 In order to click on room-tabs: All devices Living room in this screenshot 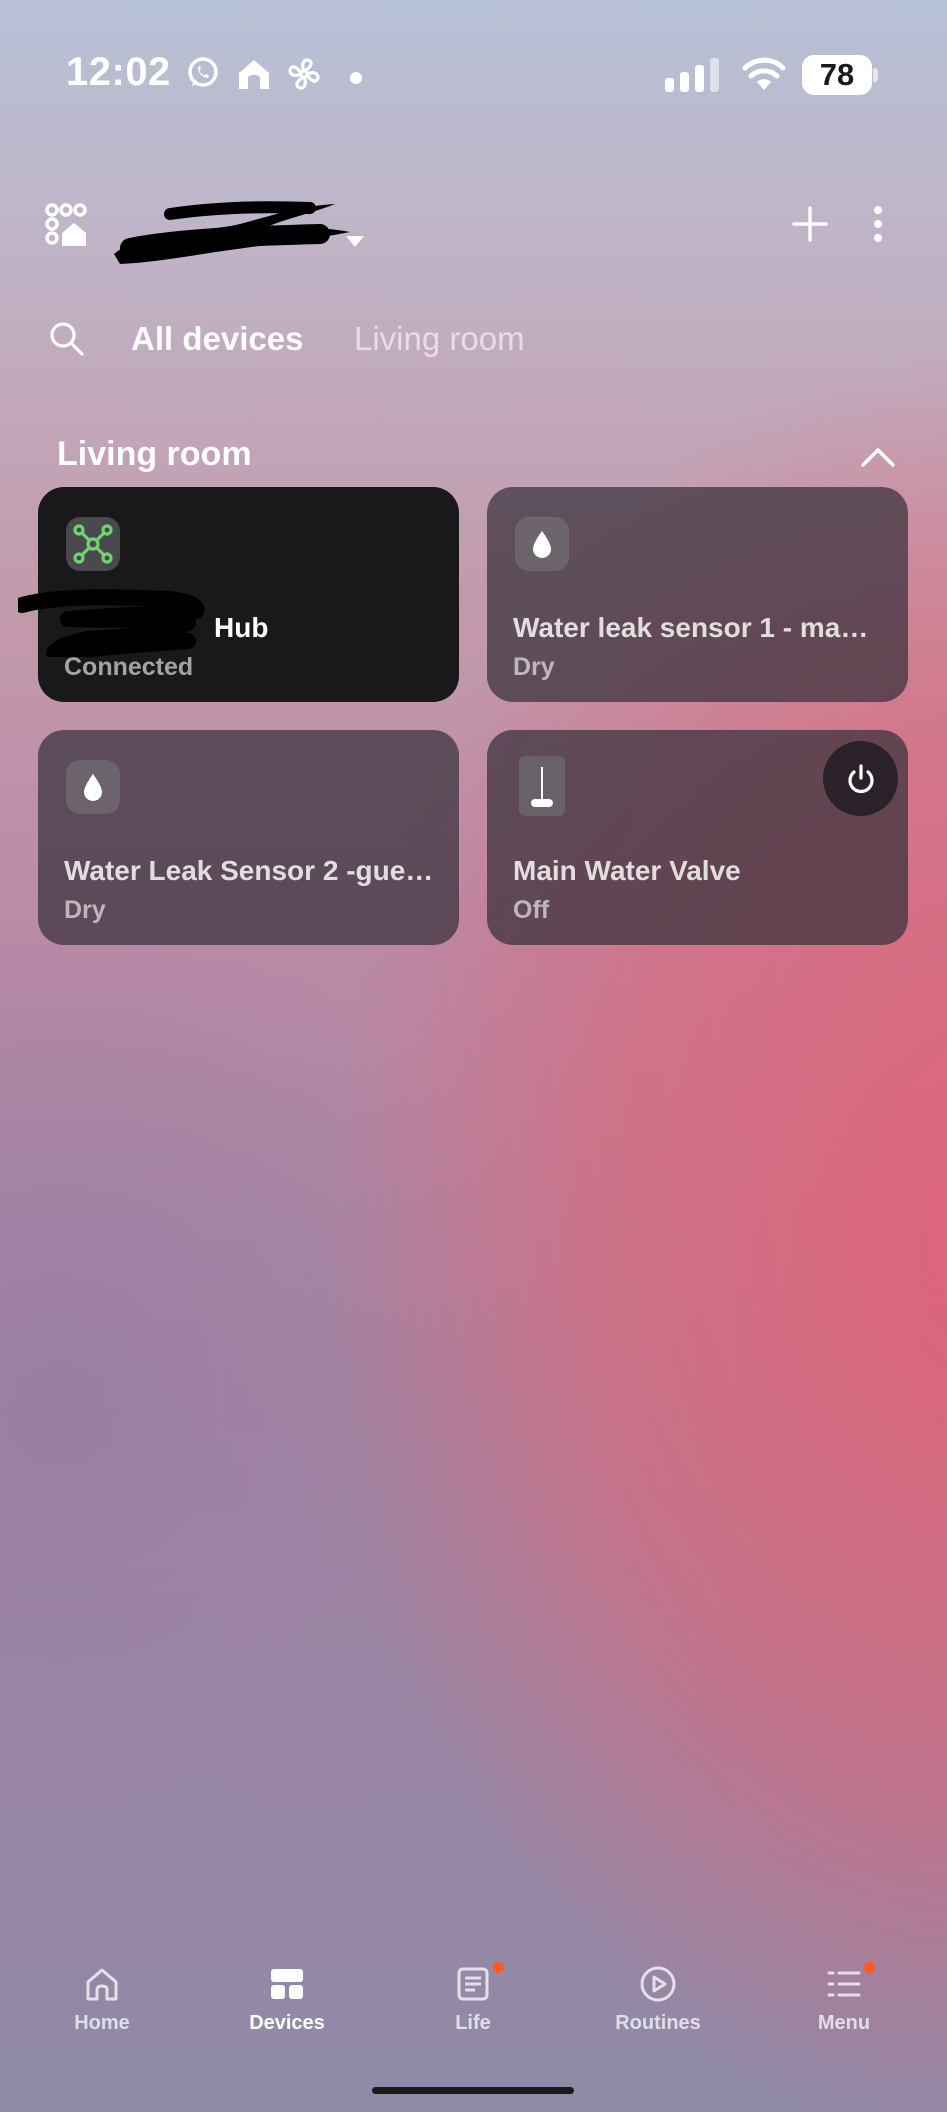, I will do `click(473, 340)`.